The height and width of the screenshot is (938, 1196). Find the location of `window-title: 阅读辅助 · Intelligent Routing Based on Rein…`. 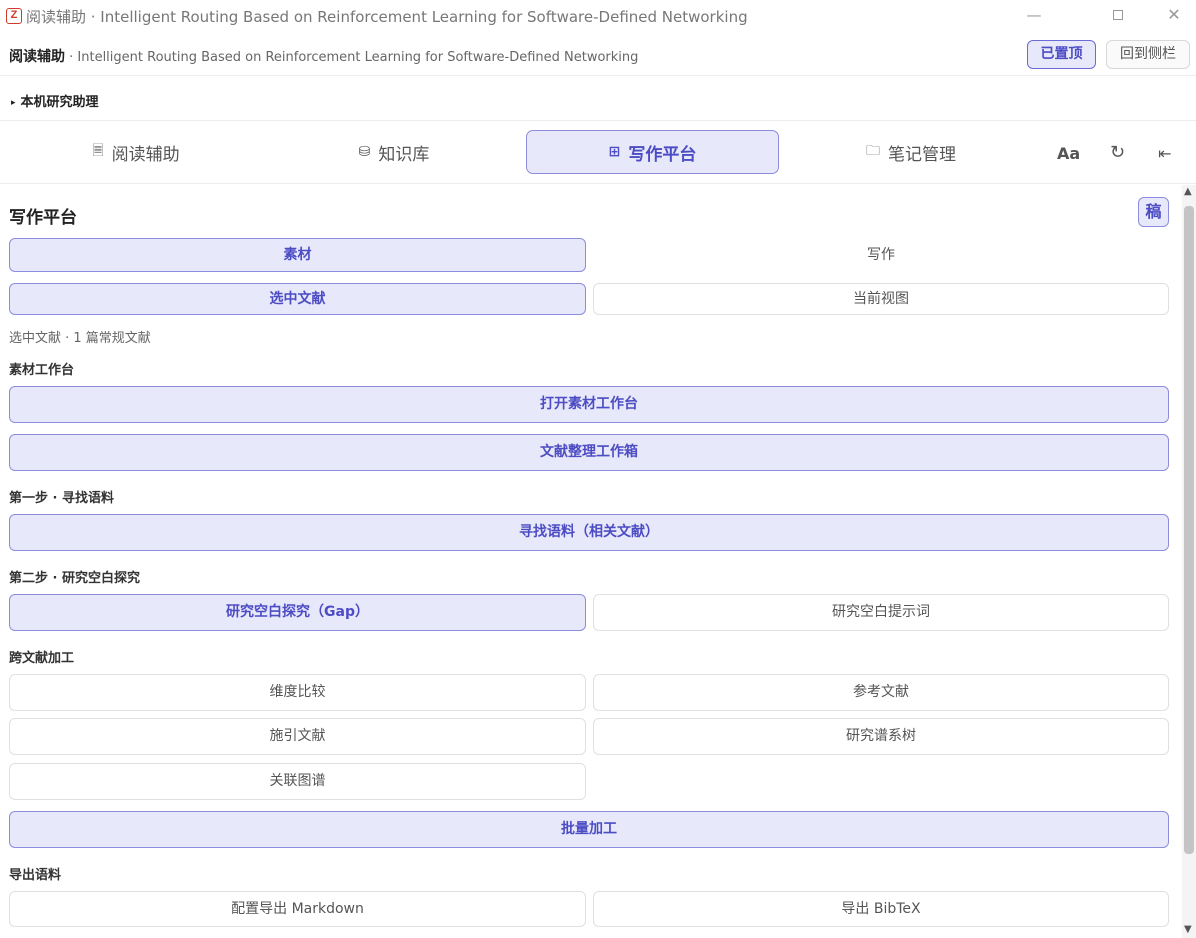

window-title: 阅读辅助 · Intelligent Routing Based on Rein… is located at coordinates (387, 17).